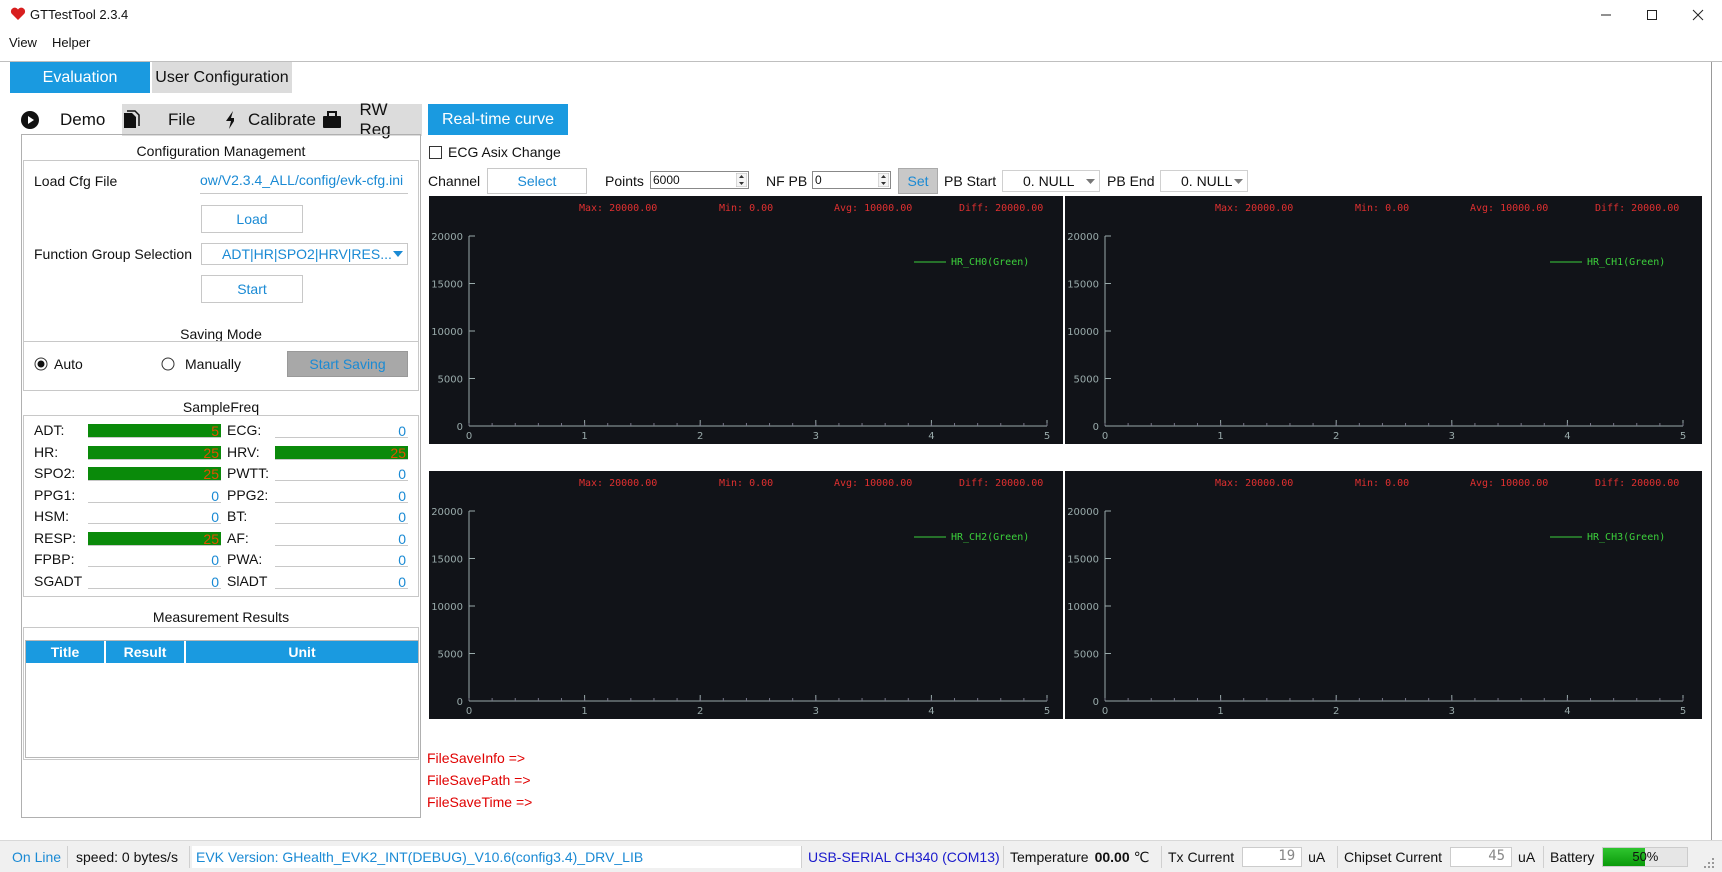  What do you see at coordinates (70, 120) in the screenshot?
I see `tab-demo: Demo` at bounding box center [70, 120].